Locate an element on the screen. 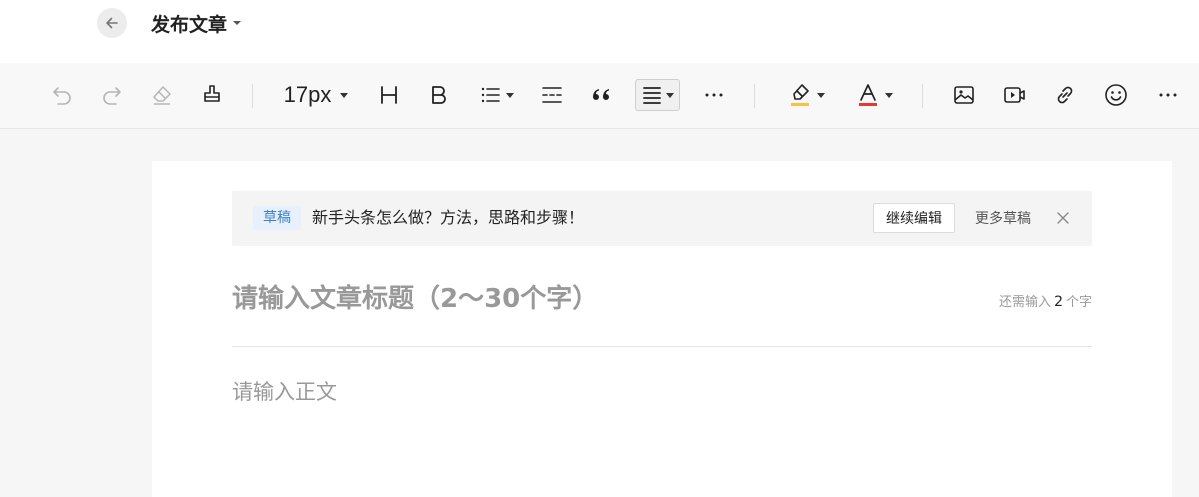 The height and width of the screenshot is (497, 1199). video-icon is located at coordinates (1014, 95).